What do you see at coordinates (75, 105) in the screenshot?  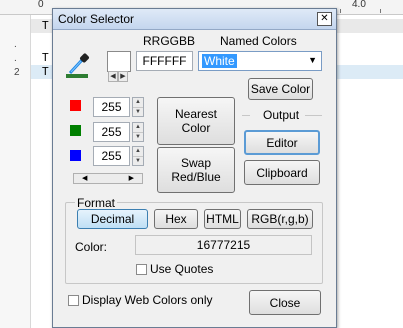 I see `red-swatch` at bounding box center [75, 105].